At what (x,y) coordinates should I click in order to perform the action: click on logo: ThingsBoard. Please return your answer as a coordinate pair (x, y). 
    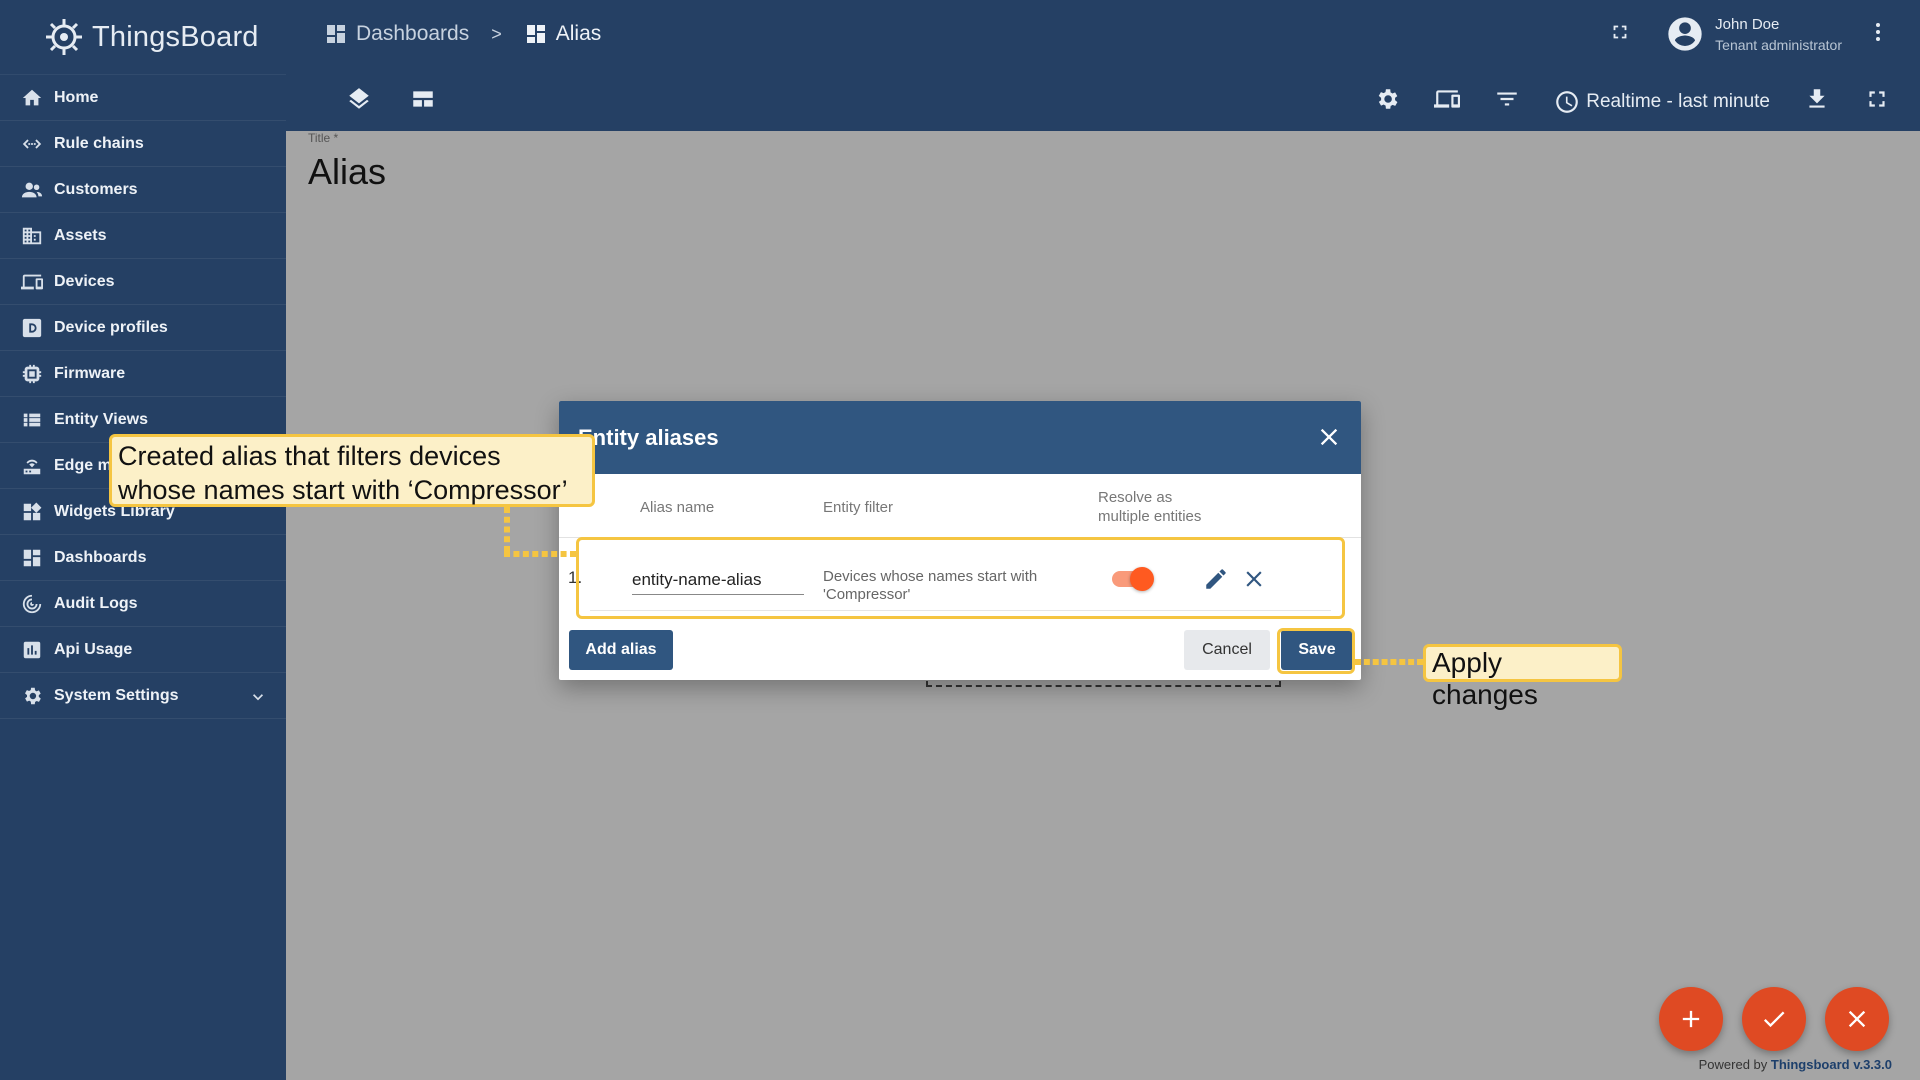
    Looking at the image, I should click on (143, 37).